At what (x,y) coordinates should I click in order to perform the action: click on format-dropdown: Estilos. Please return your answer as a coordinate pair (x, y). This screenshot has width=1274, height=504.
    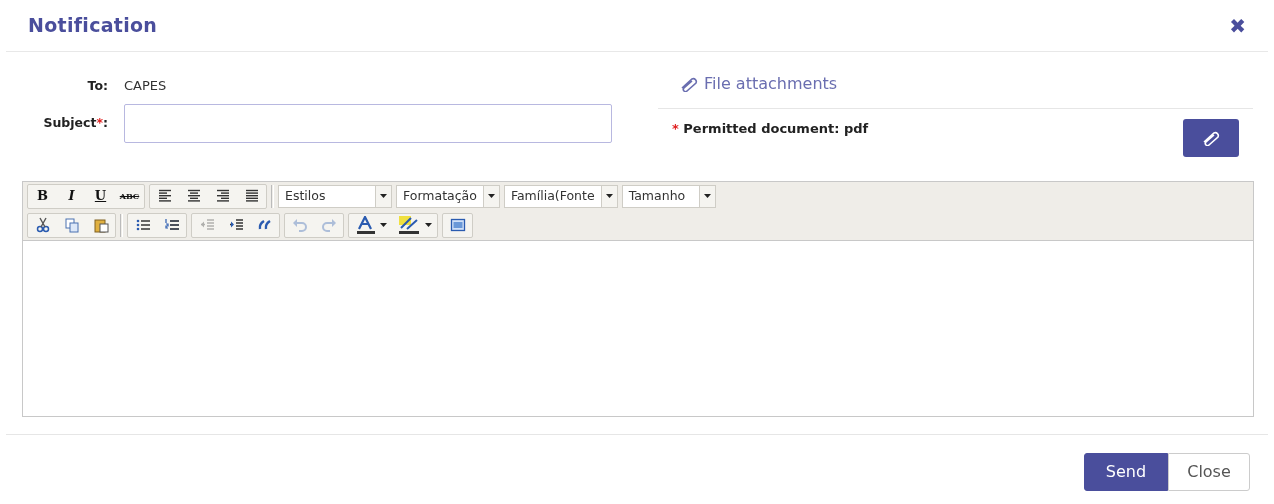
    Looking at the image, I should click on (335, 196).